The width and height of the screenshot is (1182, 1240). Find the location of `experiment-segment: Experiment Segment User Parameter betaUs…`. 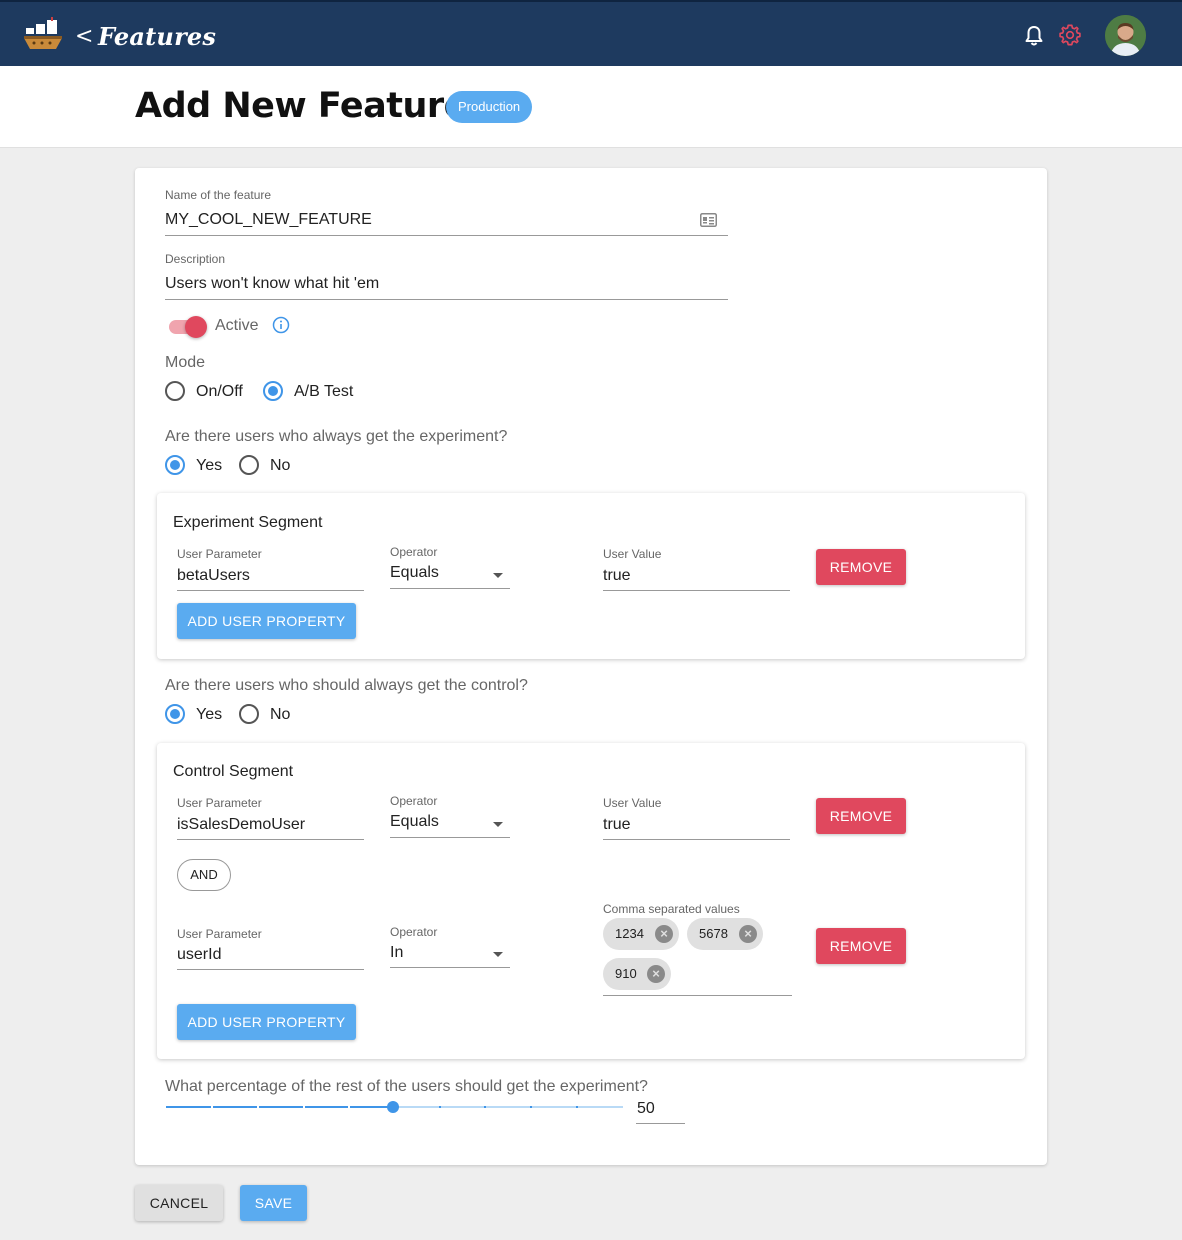

experiment-segment: Experiment Segment User Parameter betaUs… is located at coordinates (591, 576).